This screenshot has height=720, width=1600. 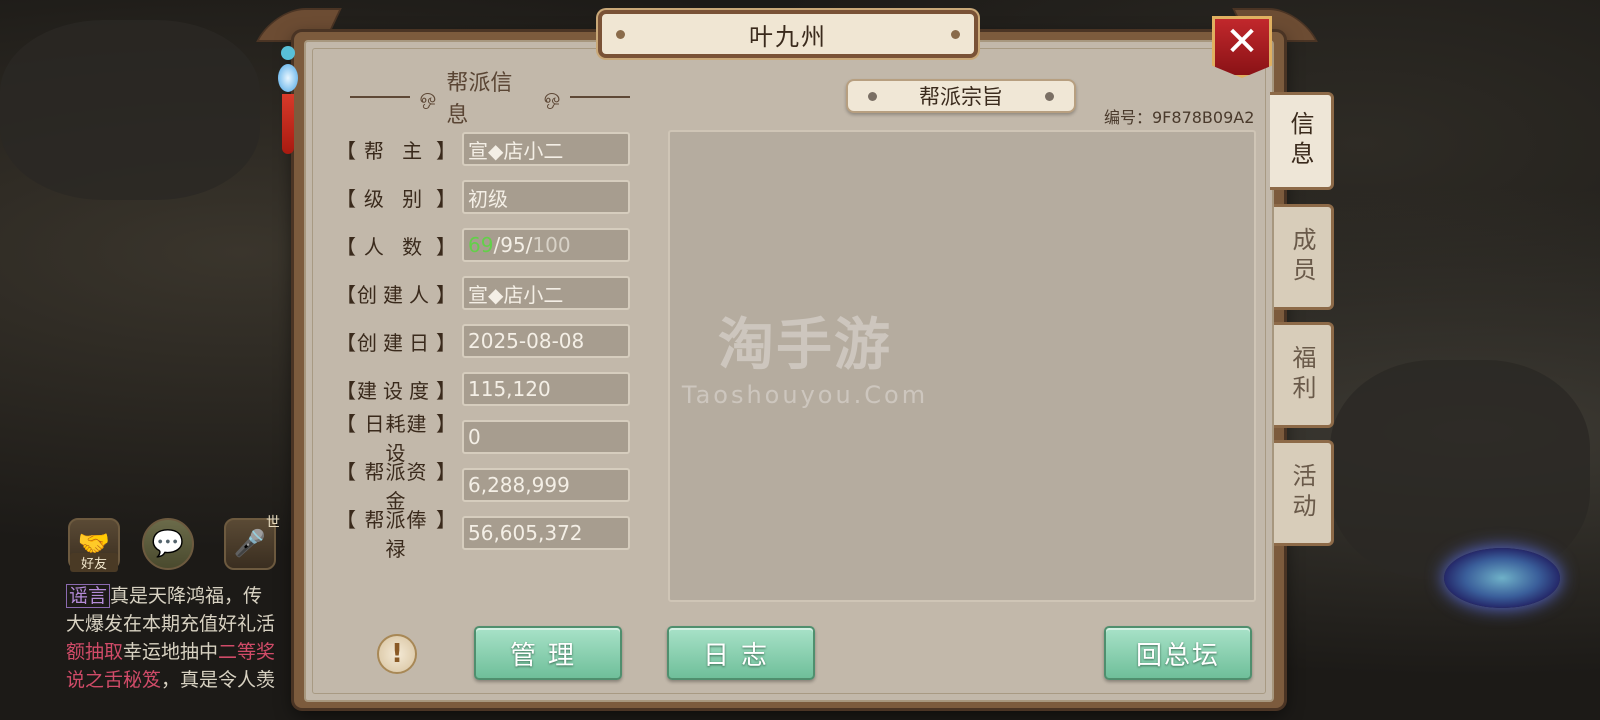 I want to click on tab-label: 活动, so click(x=1302, y=493).